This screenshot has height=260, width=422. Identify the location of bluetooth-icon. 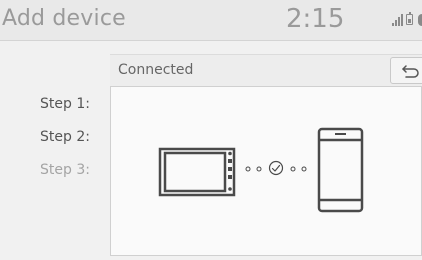
(420, 20).